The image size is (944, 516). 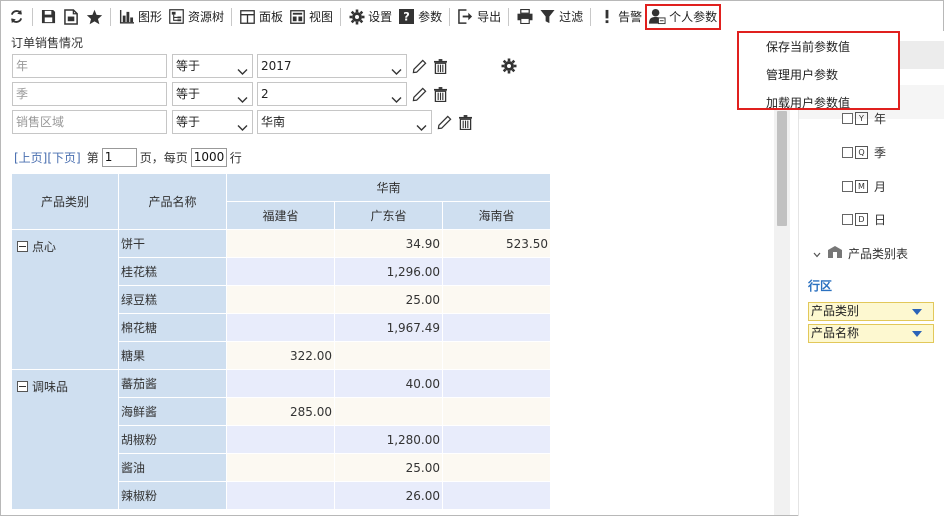 What do you see at coordinates (496, 215) in the screenshot?
I see `header-province: 海南省` at bounding box center [496, 215].